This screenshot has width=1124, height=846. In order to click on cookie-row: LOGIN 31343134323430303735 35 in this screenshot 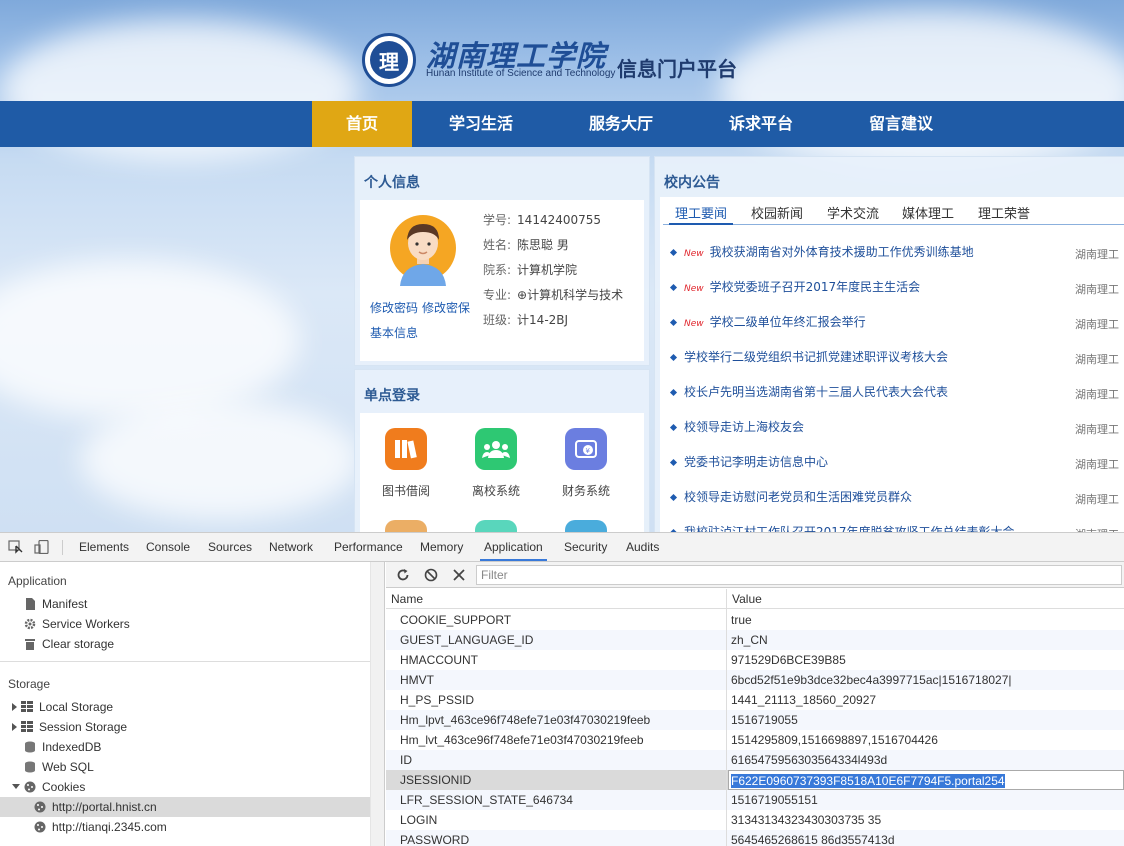, I will do `click(755, 820)`.